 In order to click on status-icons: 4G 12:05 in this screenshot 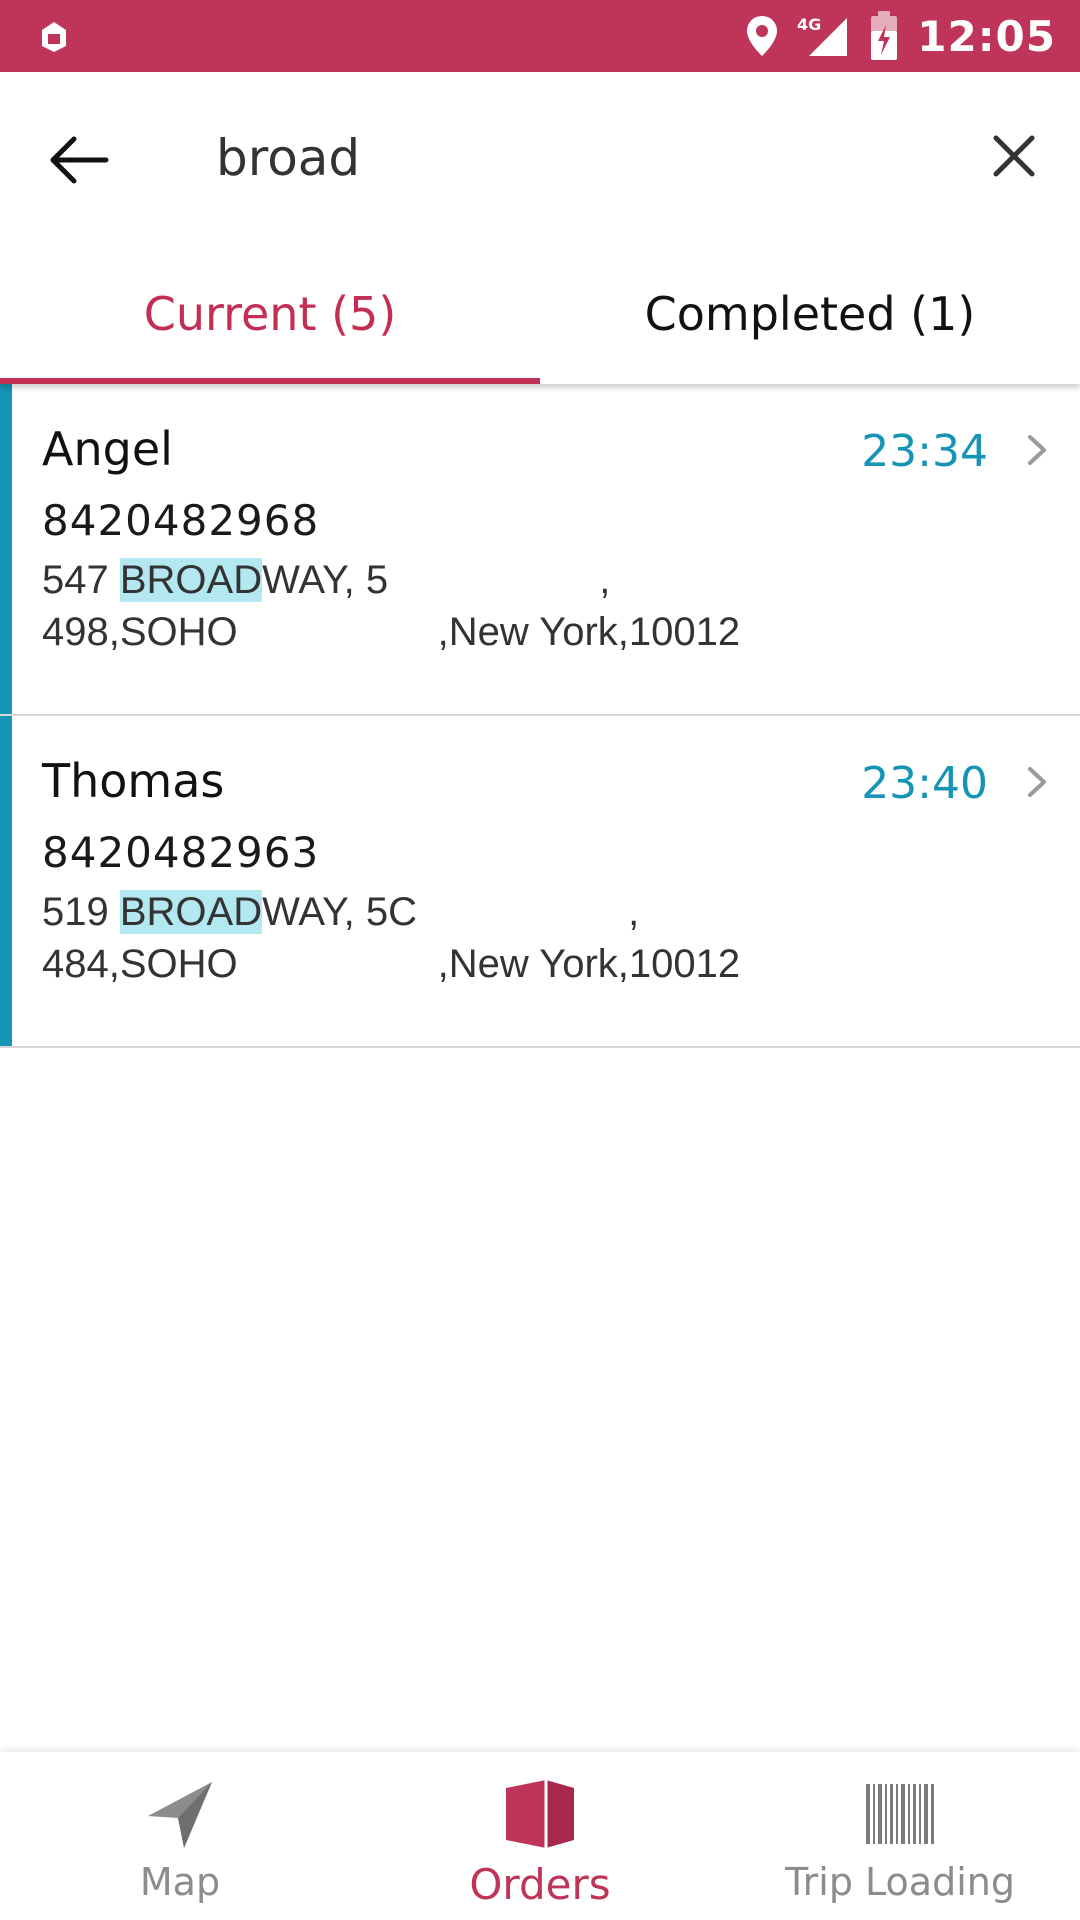, I will do `click(900, 36)`.